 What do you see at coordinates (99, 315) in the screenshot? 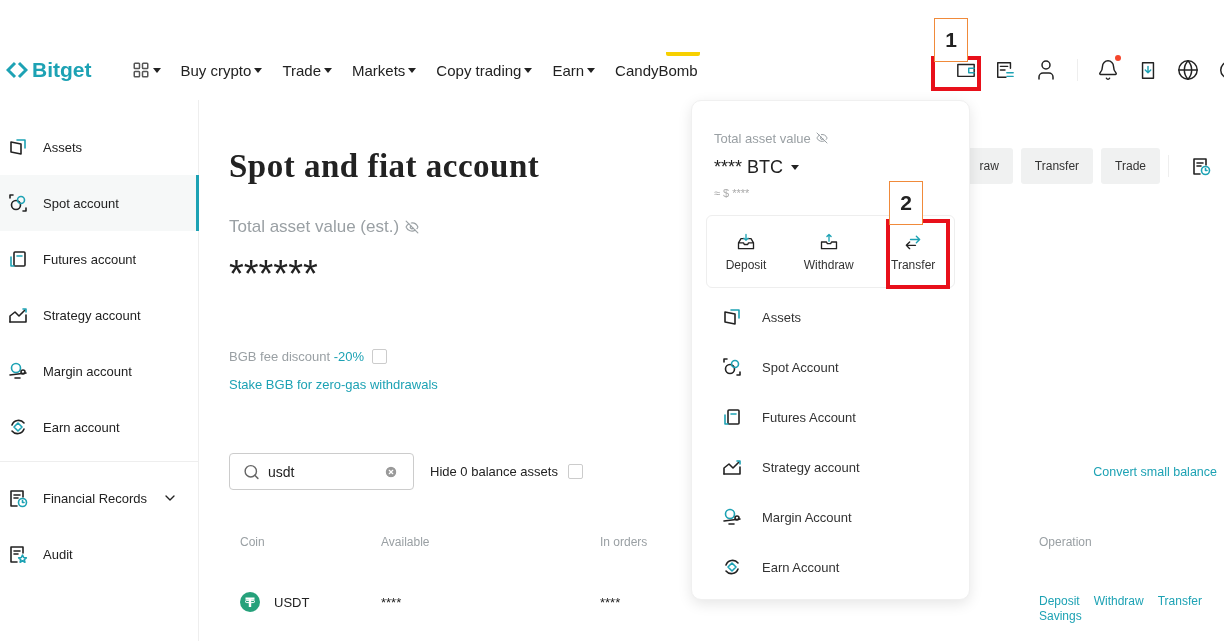
I see `sidebar-item: Strategy account` at bounding box center [99, 315].